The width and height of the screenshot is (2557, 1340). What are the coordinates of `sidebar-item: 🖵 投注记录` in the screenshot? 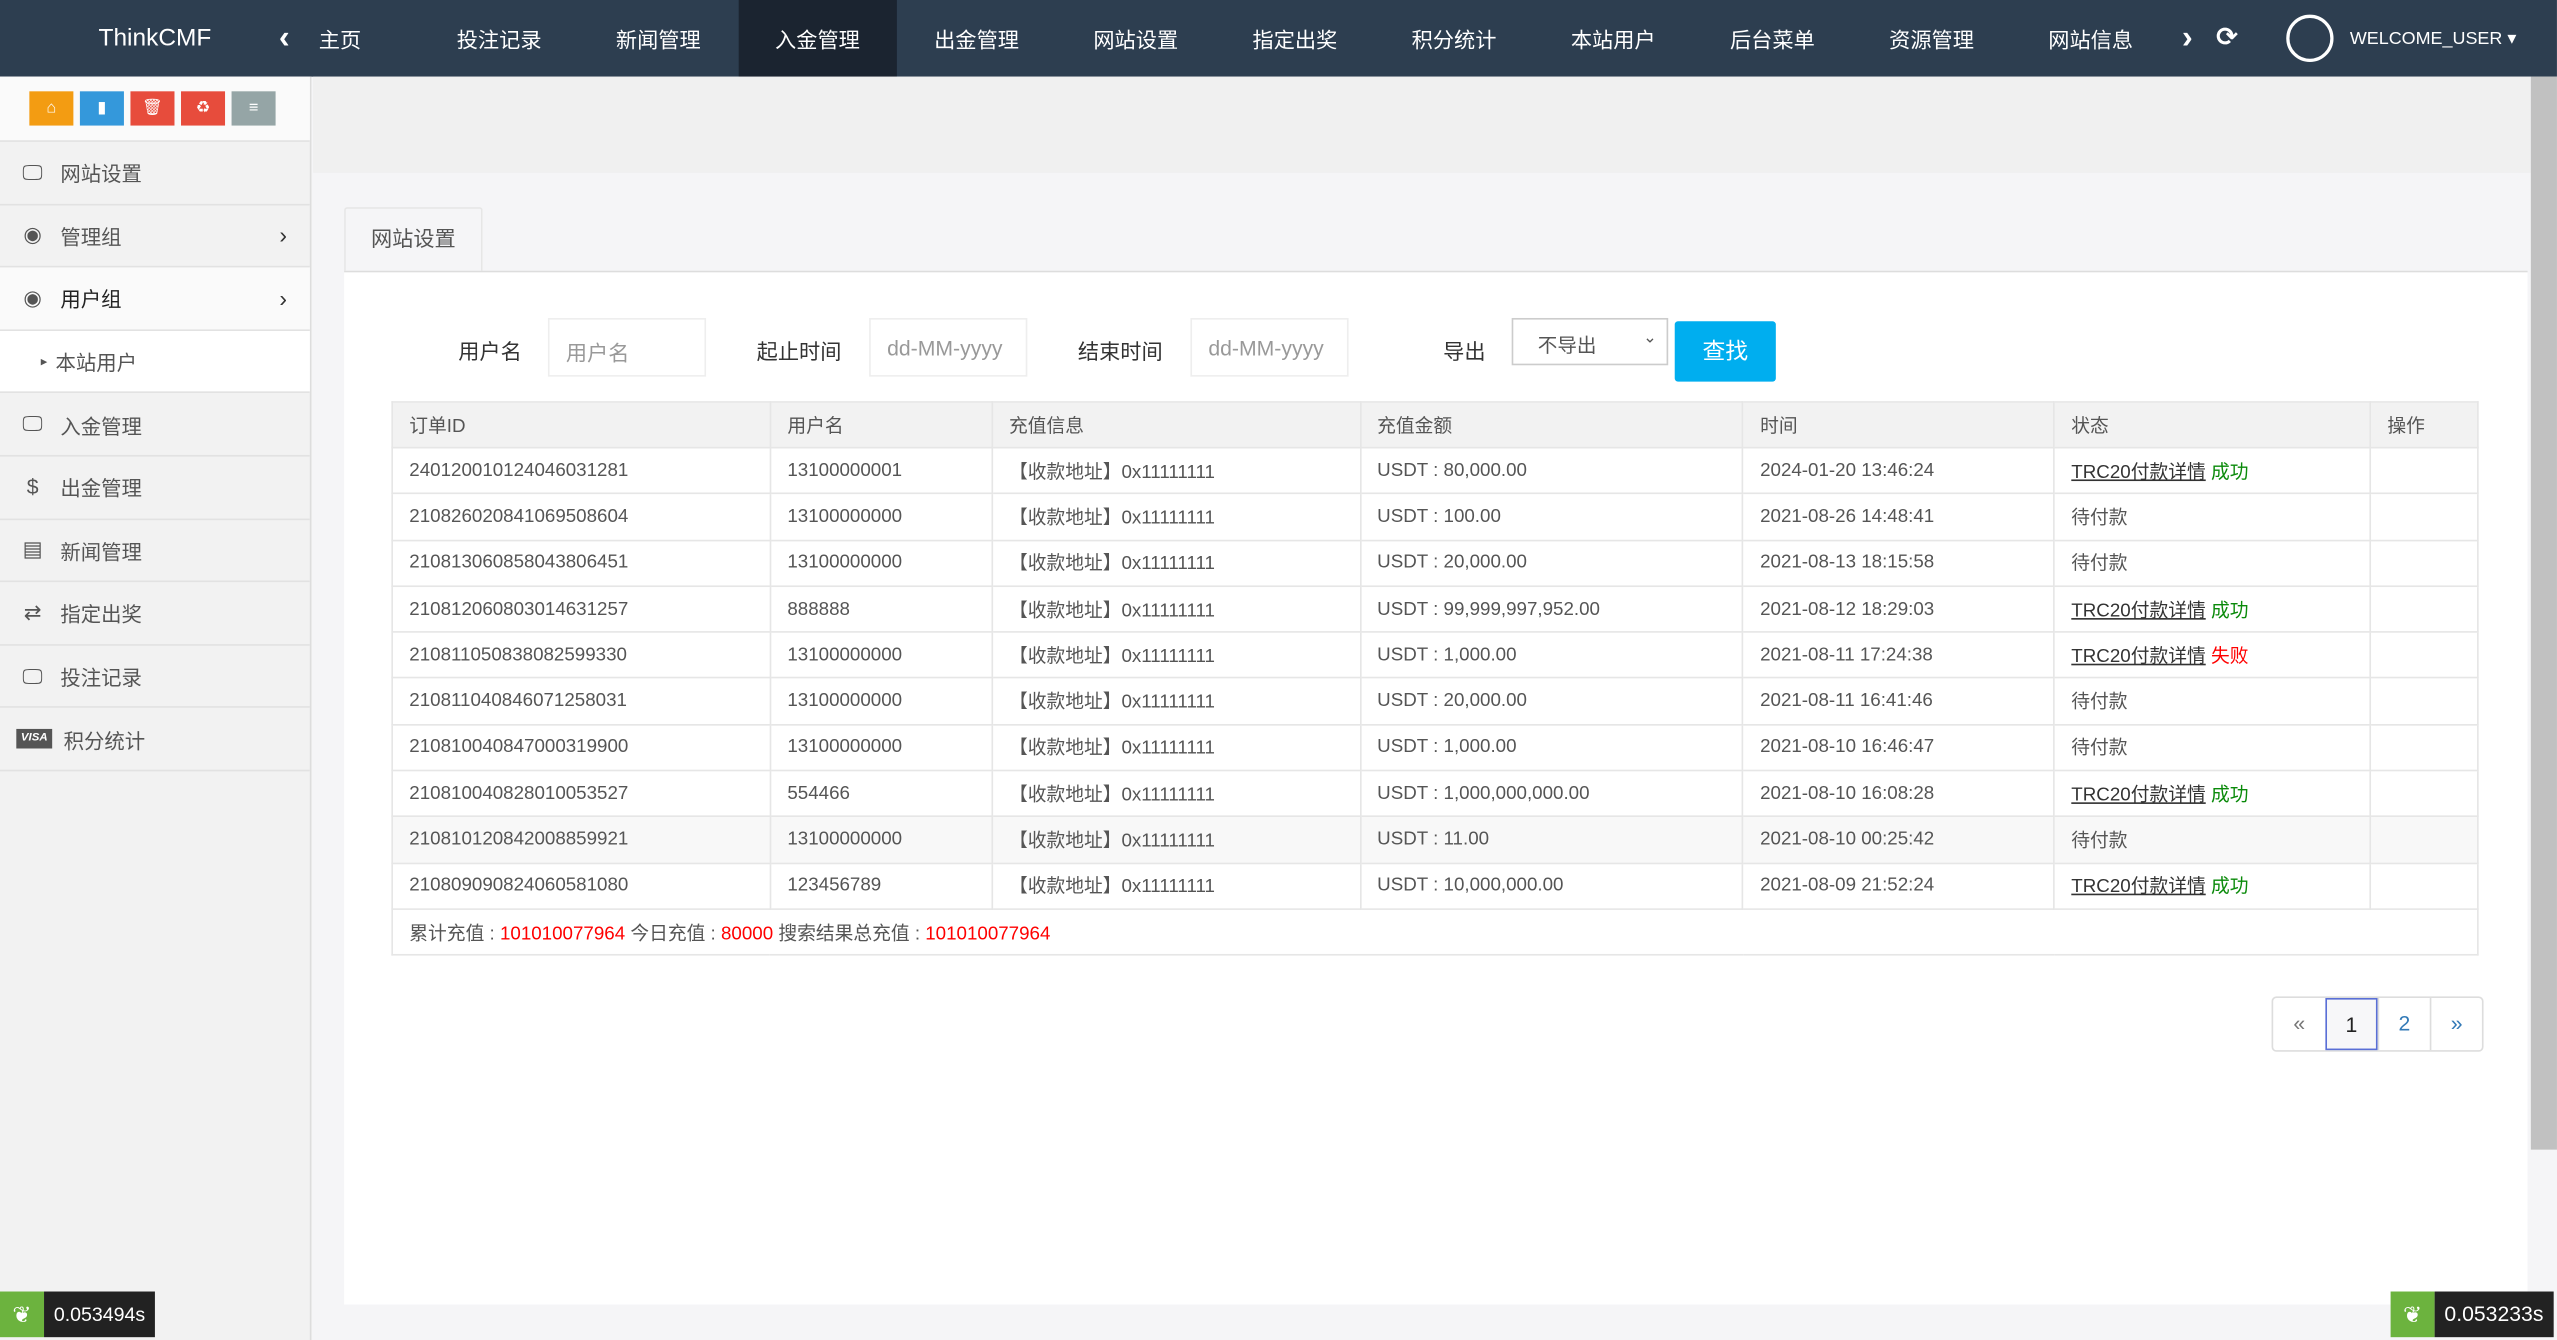 It's located at (155, 677).